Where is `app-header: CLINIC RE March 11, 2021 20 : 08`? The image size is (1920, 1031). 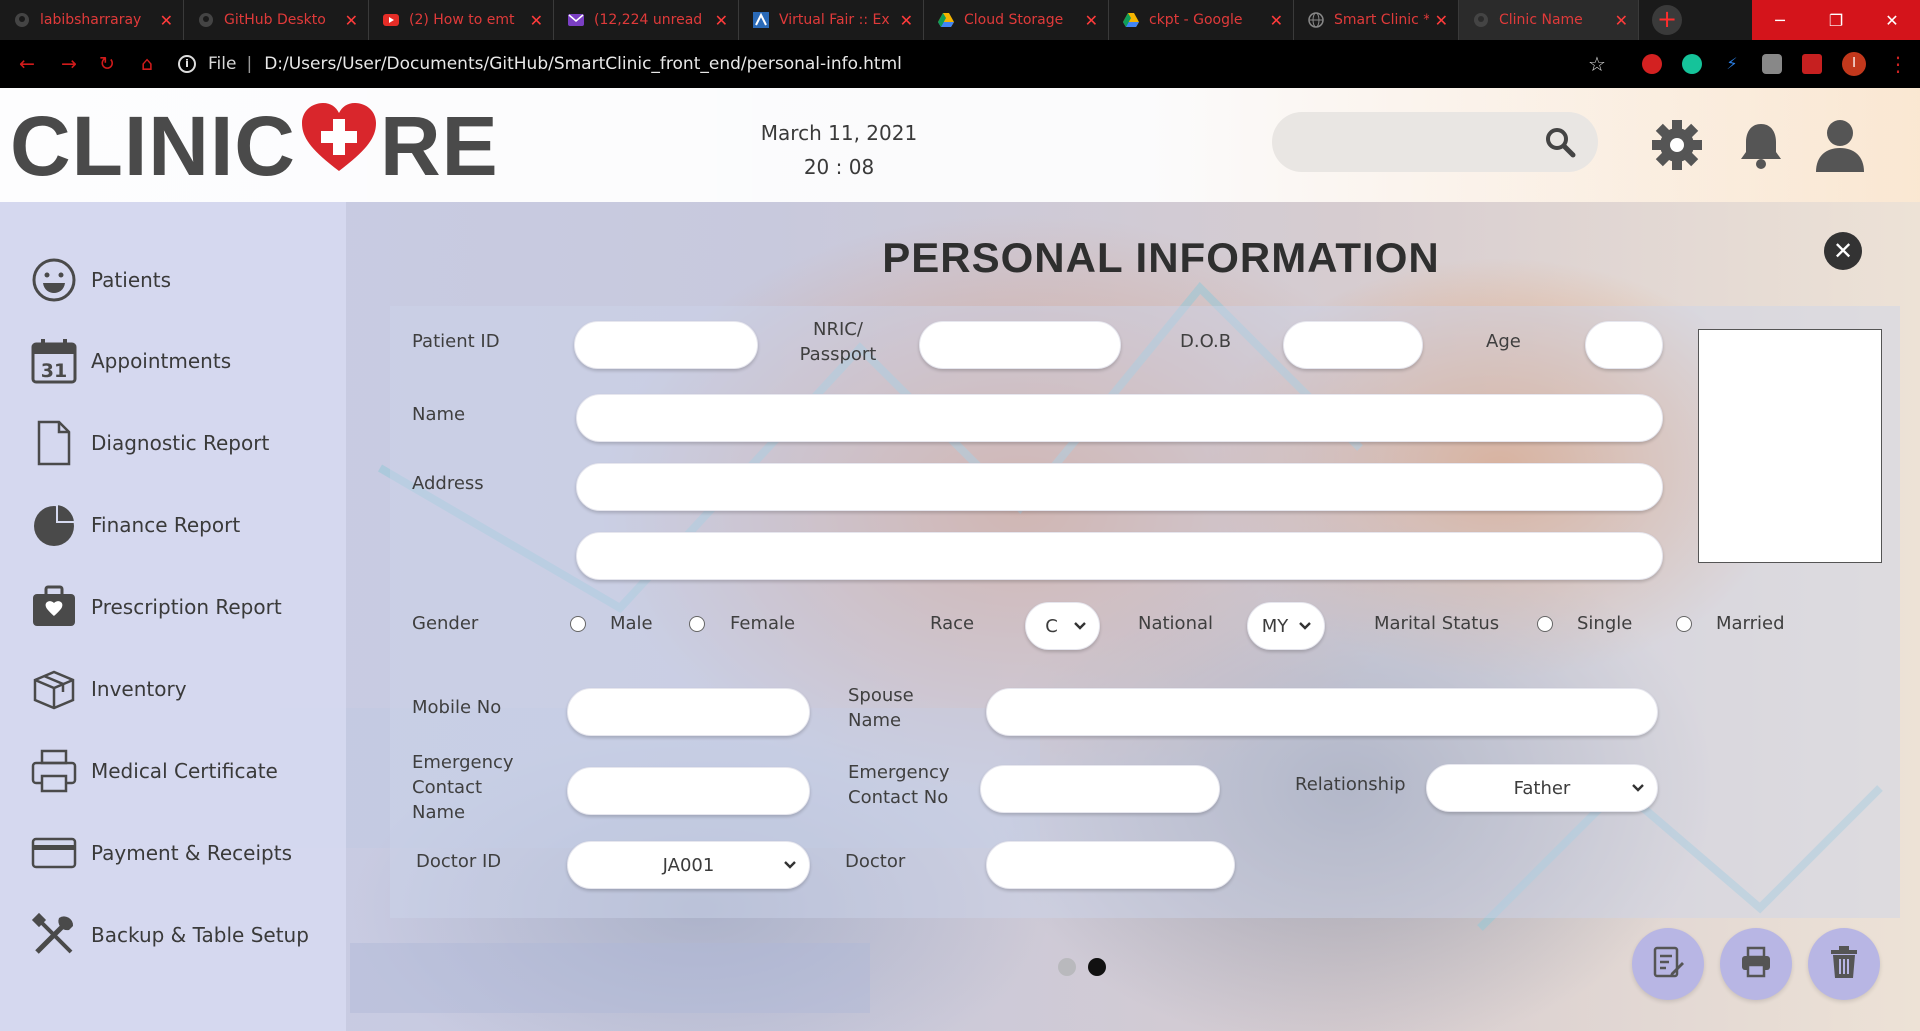
app-header: CLINIC RE March 11, 2021 20 : 08 is located at coordinates (960, 145).